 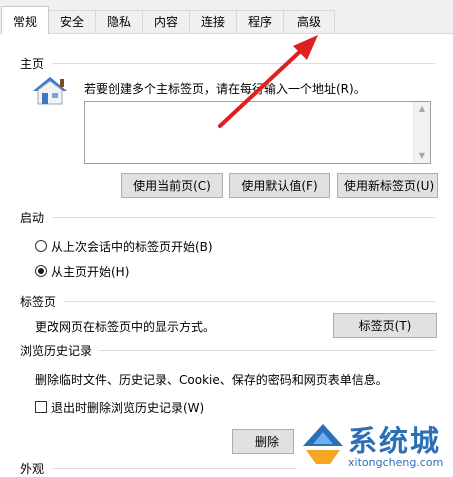 I want to click on annotation-arrow-icon, so click(x=268, y=81).